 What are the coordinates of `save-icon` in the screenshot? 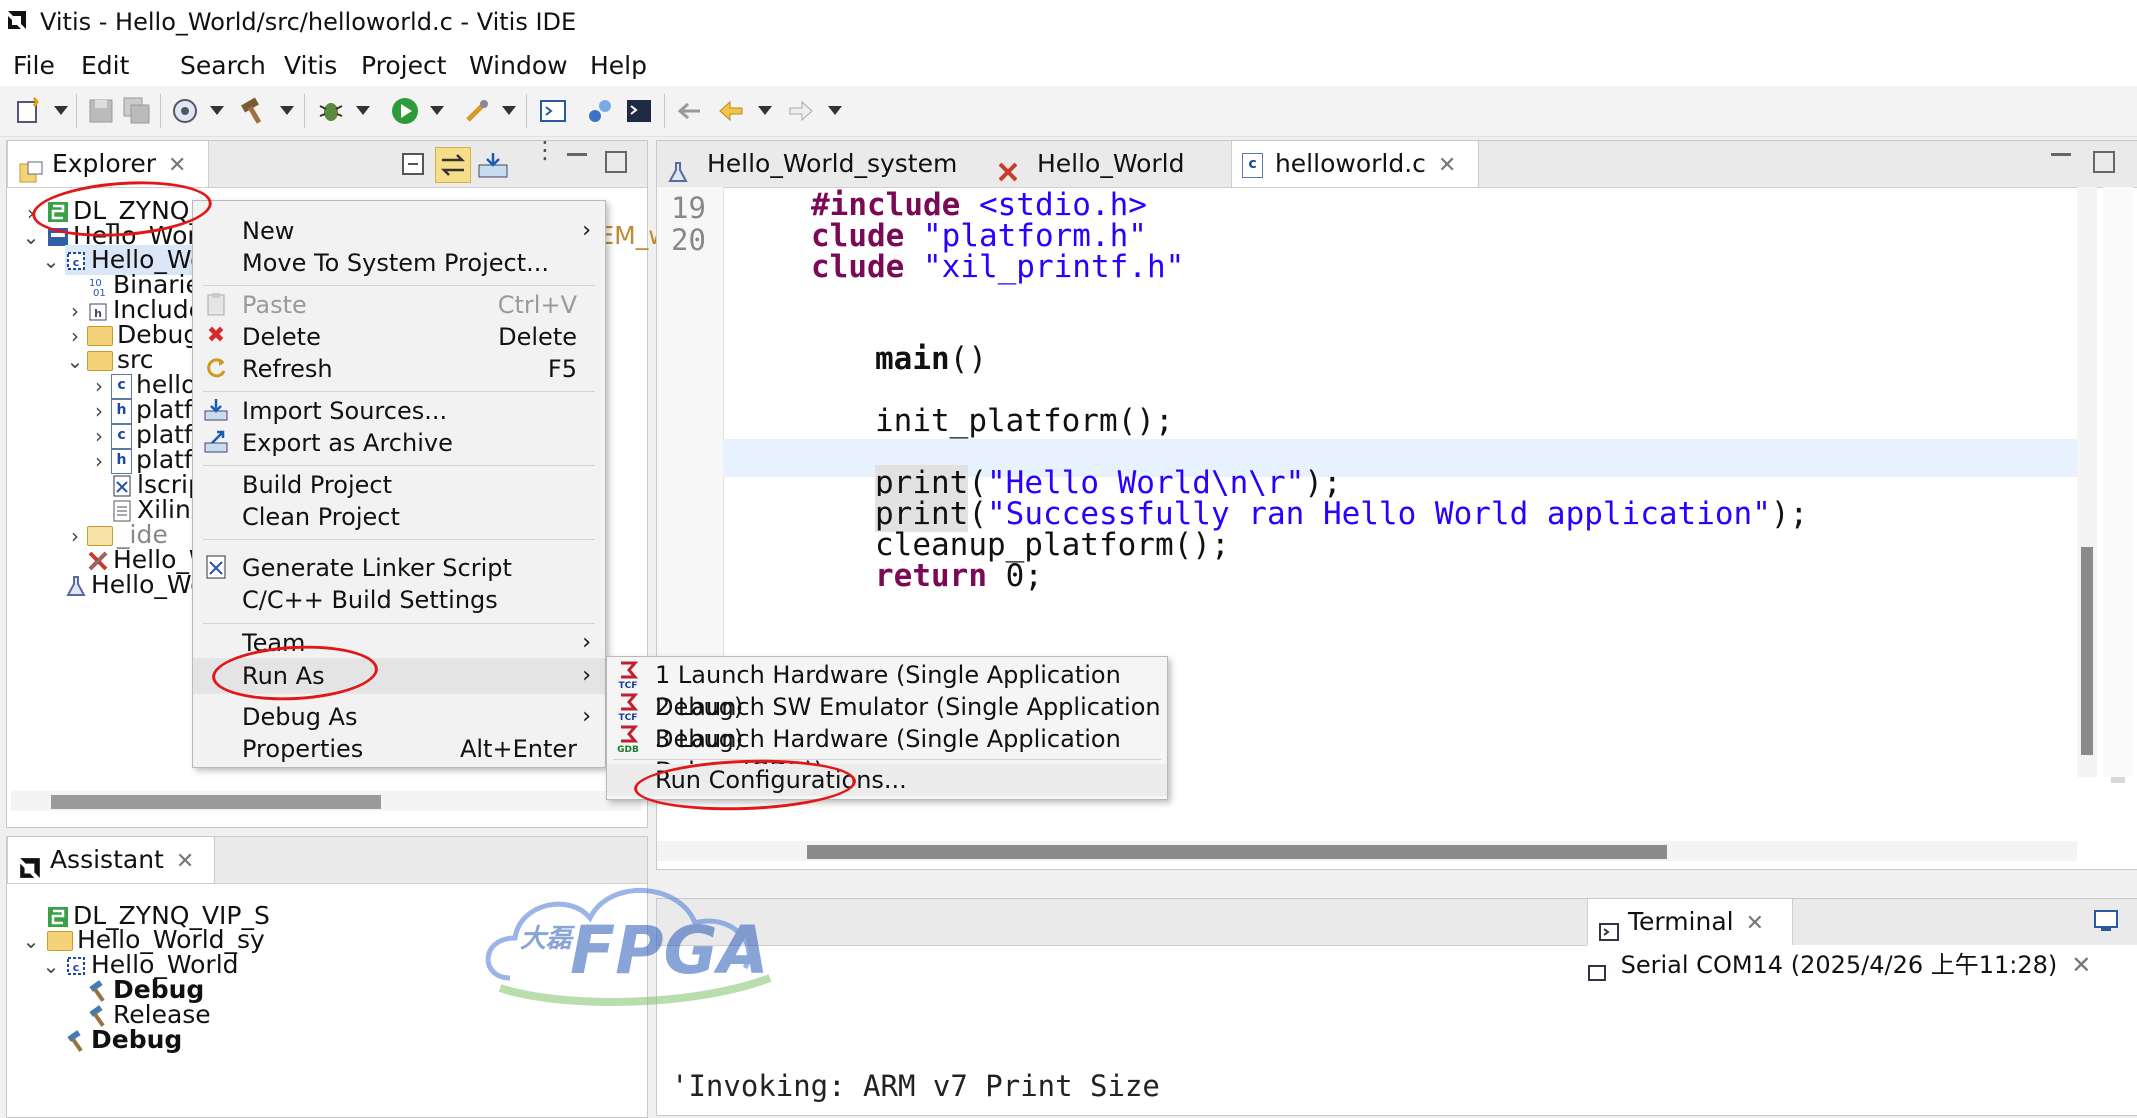 It's located at (101, 111).